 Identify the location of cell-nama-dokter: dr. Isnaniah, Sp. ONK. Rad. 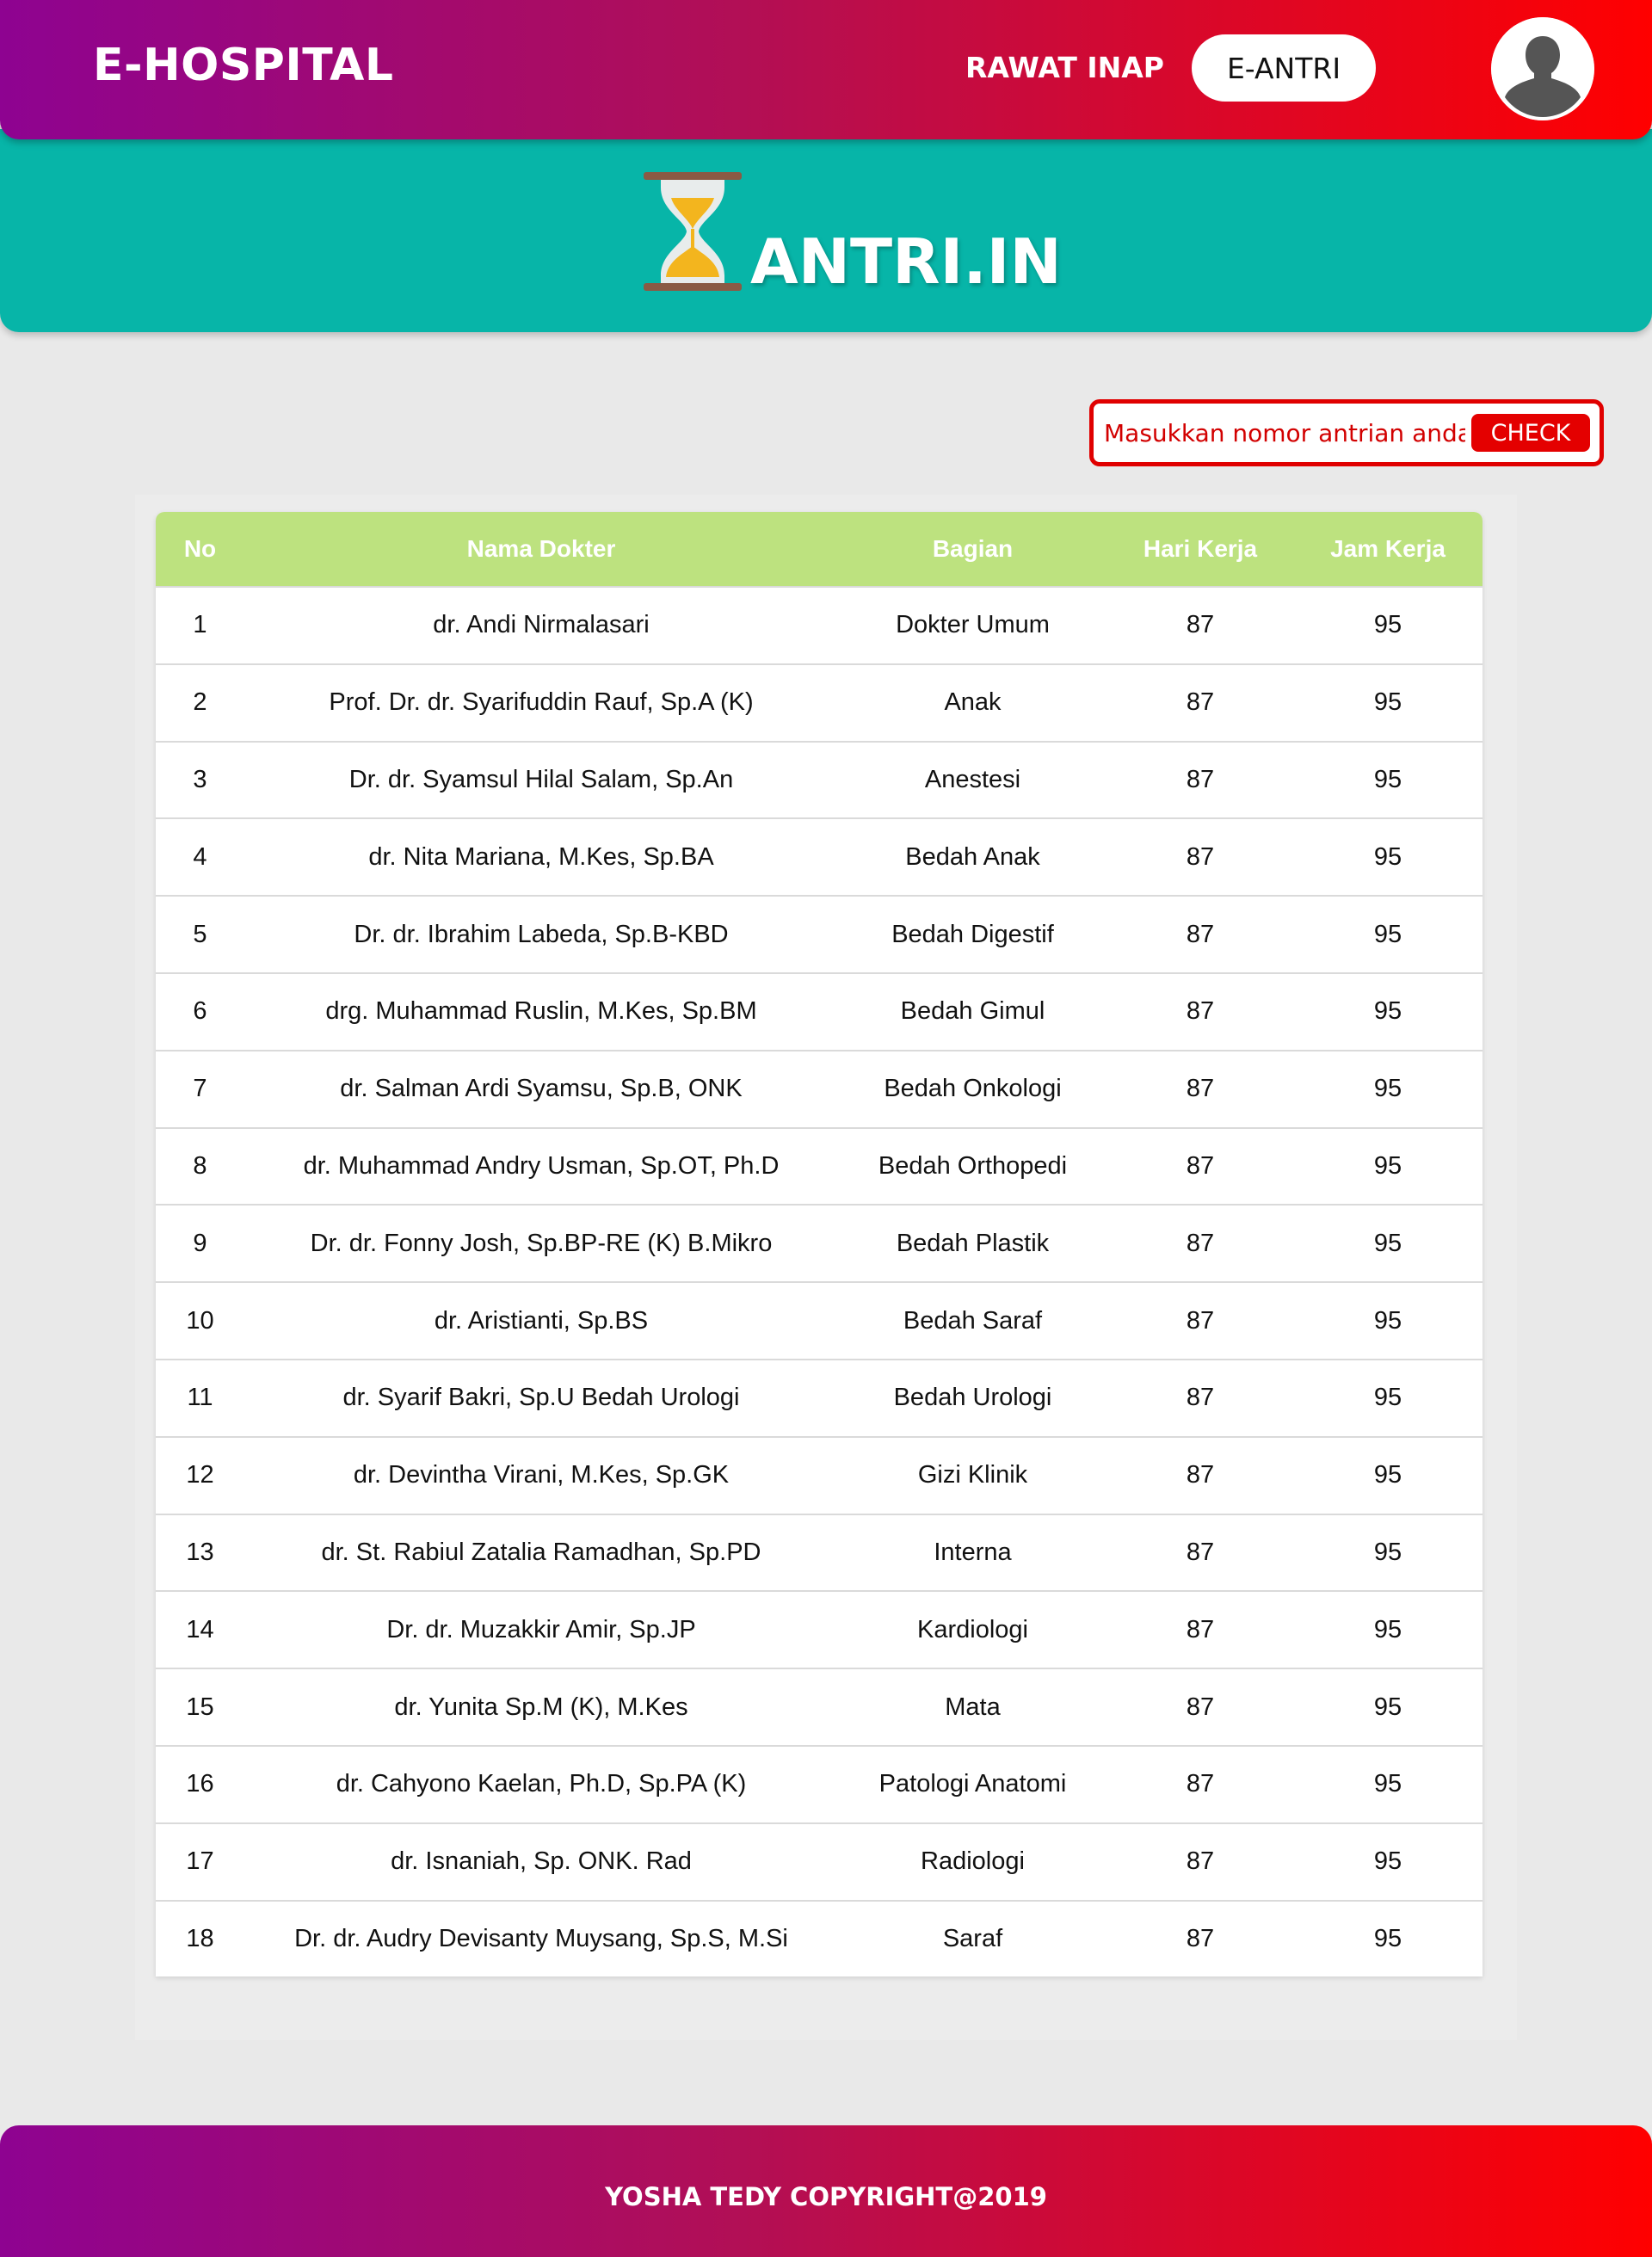
(541, 1861).